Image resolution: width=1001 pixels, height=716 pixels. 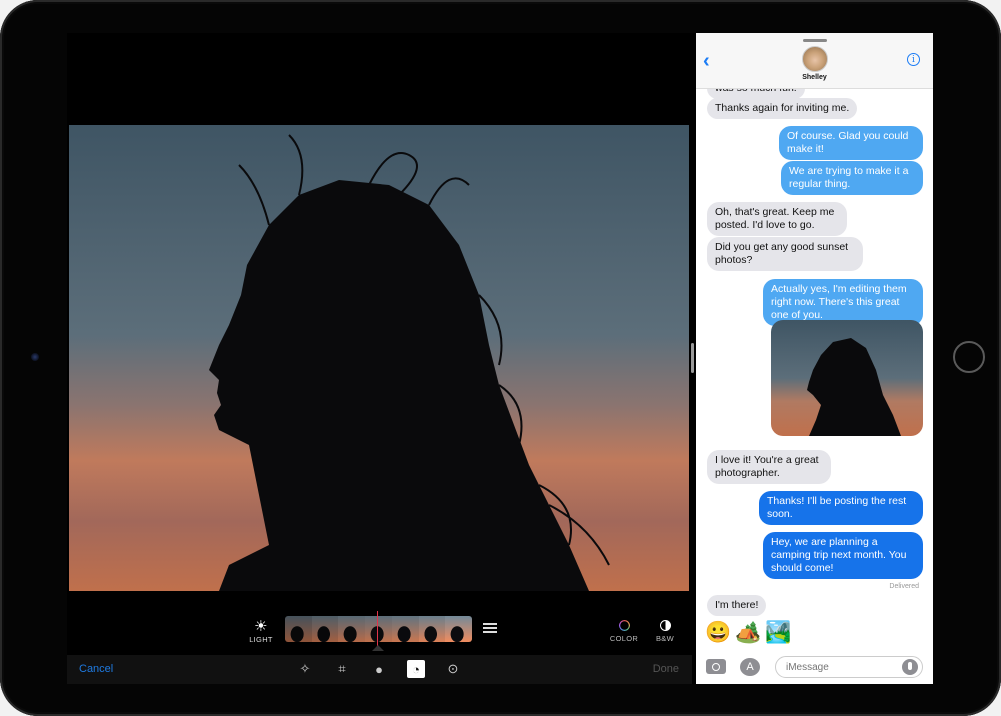 I want to click on camera-icon, so click(x=716, y=666).